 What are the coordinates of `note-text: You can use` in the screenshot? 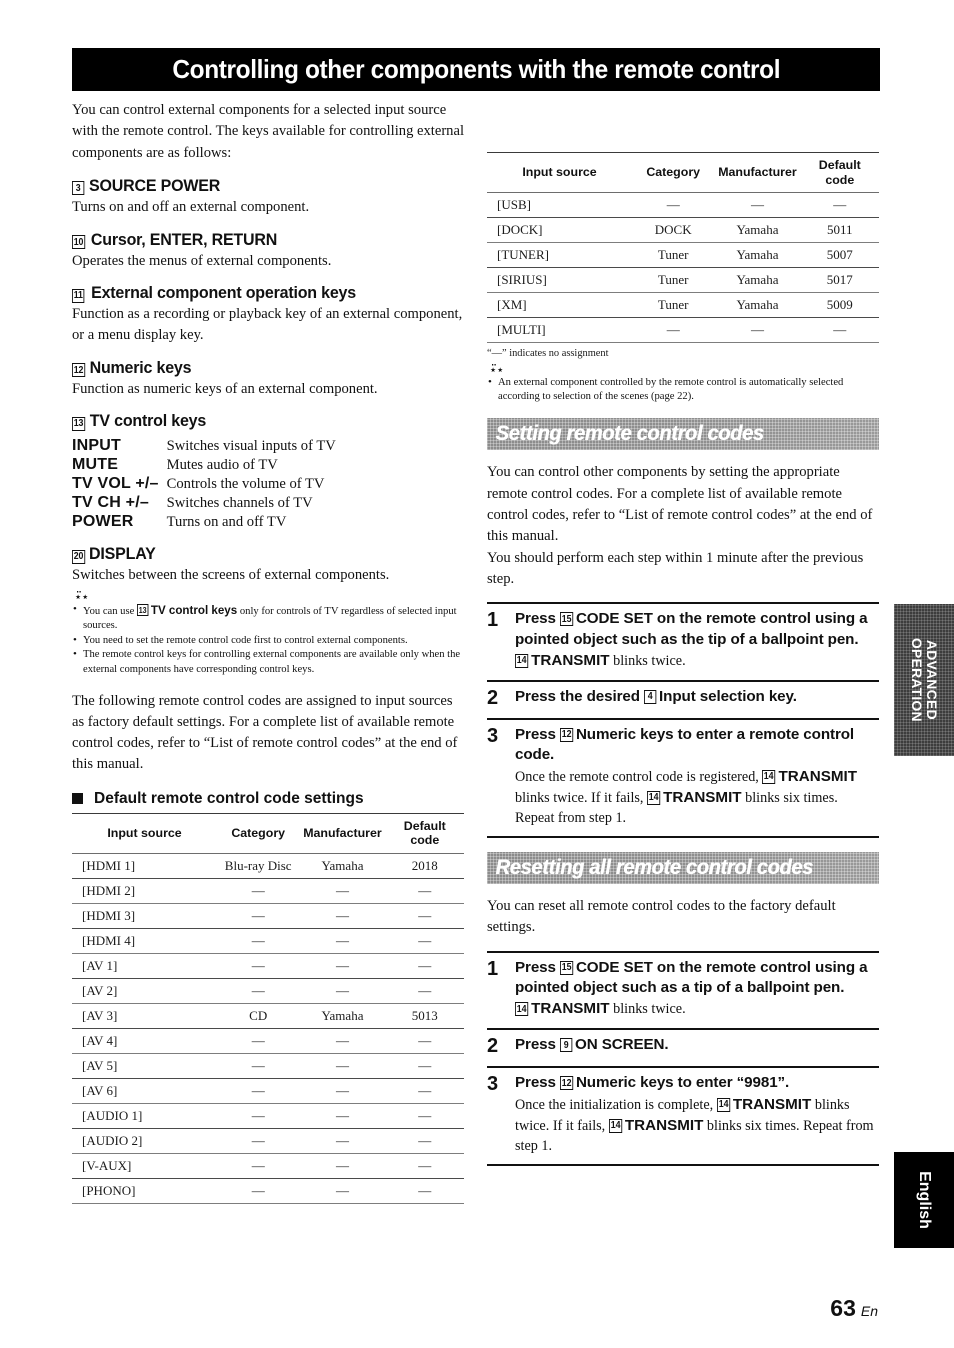 It's located at (110, 612).